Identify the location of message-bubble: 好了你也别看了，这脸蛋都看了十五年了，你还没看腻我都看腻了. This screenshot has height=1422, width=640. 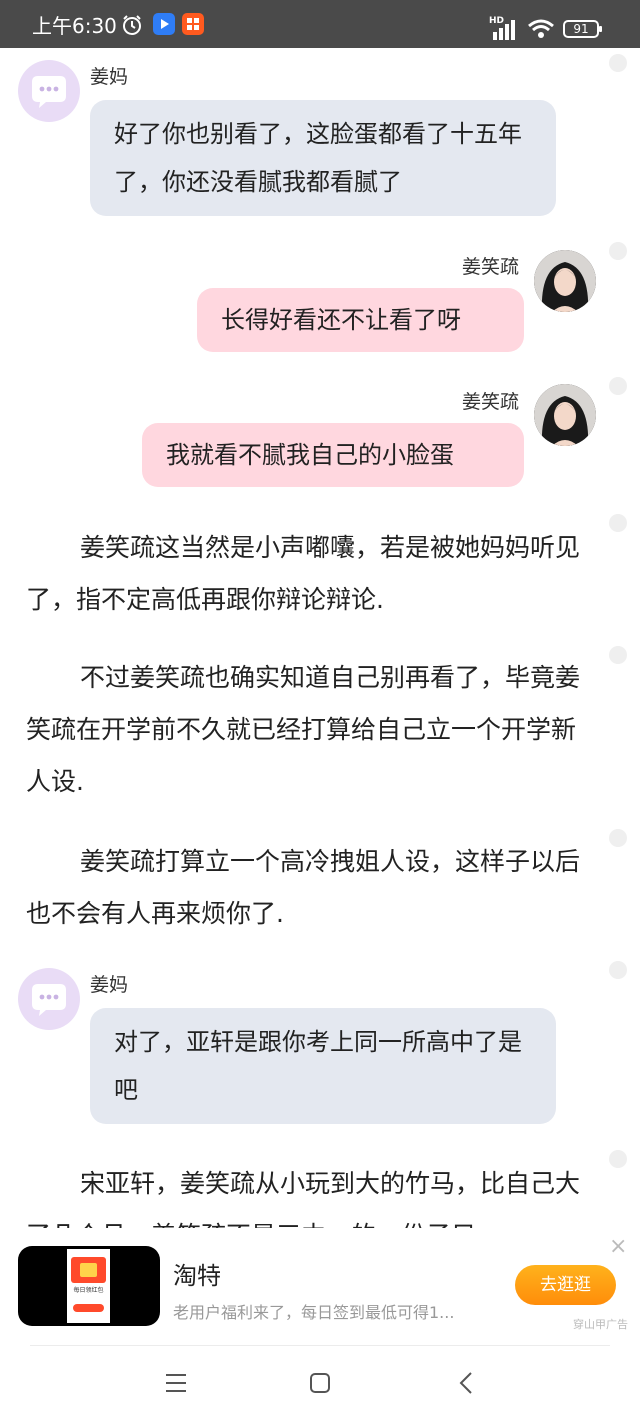
(323, 158).